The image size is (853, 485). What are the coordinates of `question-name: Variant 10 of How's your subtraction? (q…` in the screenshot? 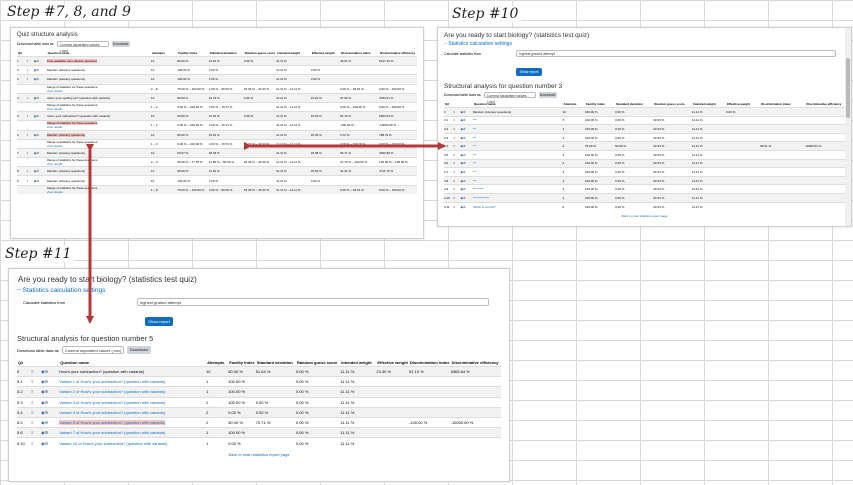 It's located at (113, 443).